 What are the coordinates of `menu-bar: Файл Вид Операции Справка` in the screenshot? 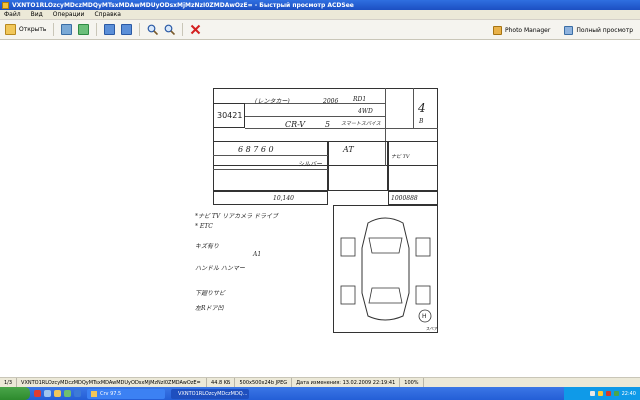 It's located at (320, 15).